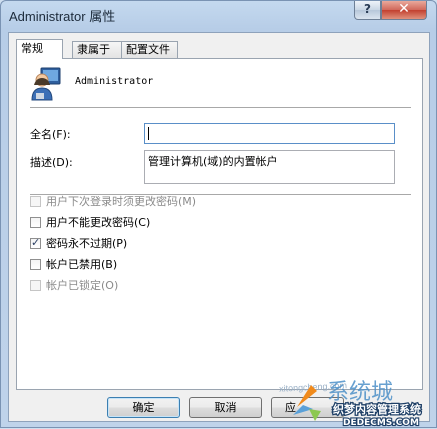 The width and height of the screenshot is (437, 429). What do you see at coordinates (97, 49) in the screenshot?
I see `tab-member-of: 隶属于` at bounding box center [97, 49].